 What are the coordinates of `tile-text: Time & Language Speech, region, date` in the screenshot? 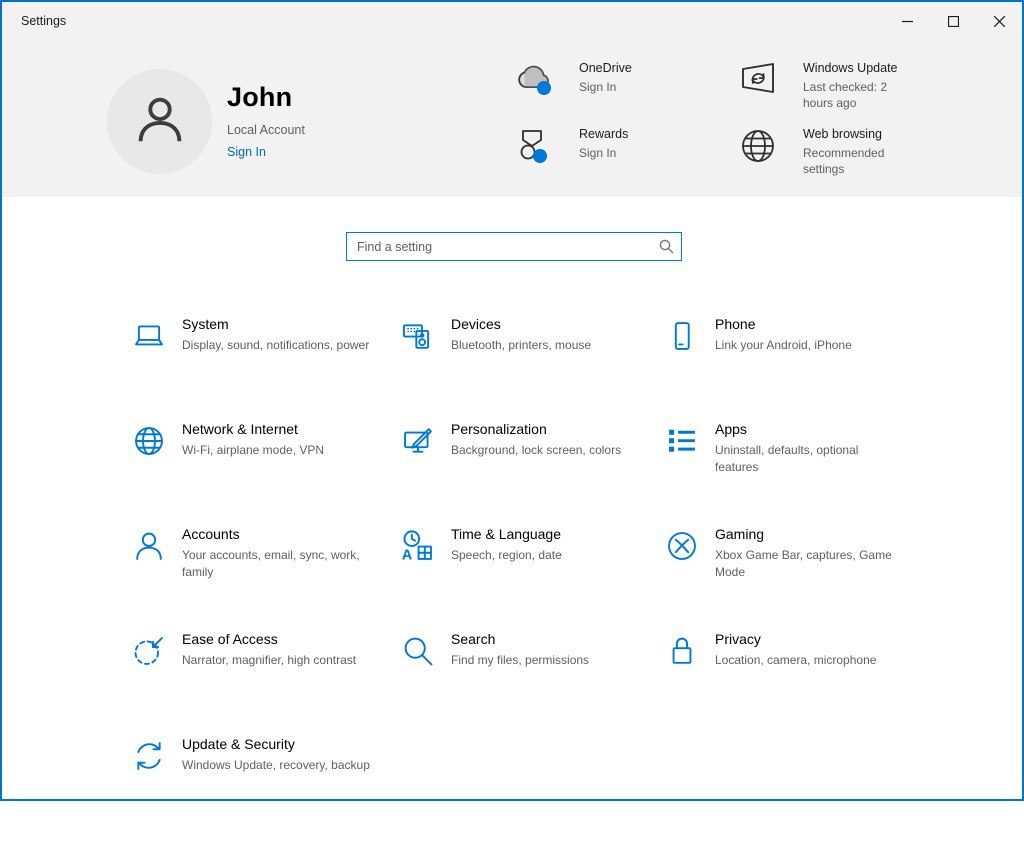 It's located at (545, 545).